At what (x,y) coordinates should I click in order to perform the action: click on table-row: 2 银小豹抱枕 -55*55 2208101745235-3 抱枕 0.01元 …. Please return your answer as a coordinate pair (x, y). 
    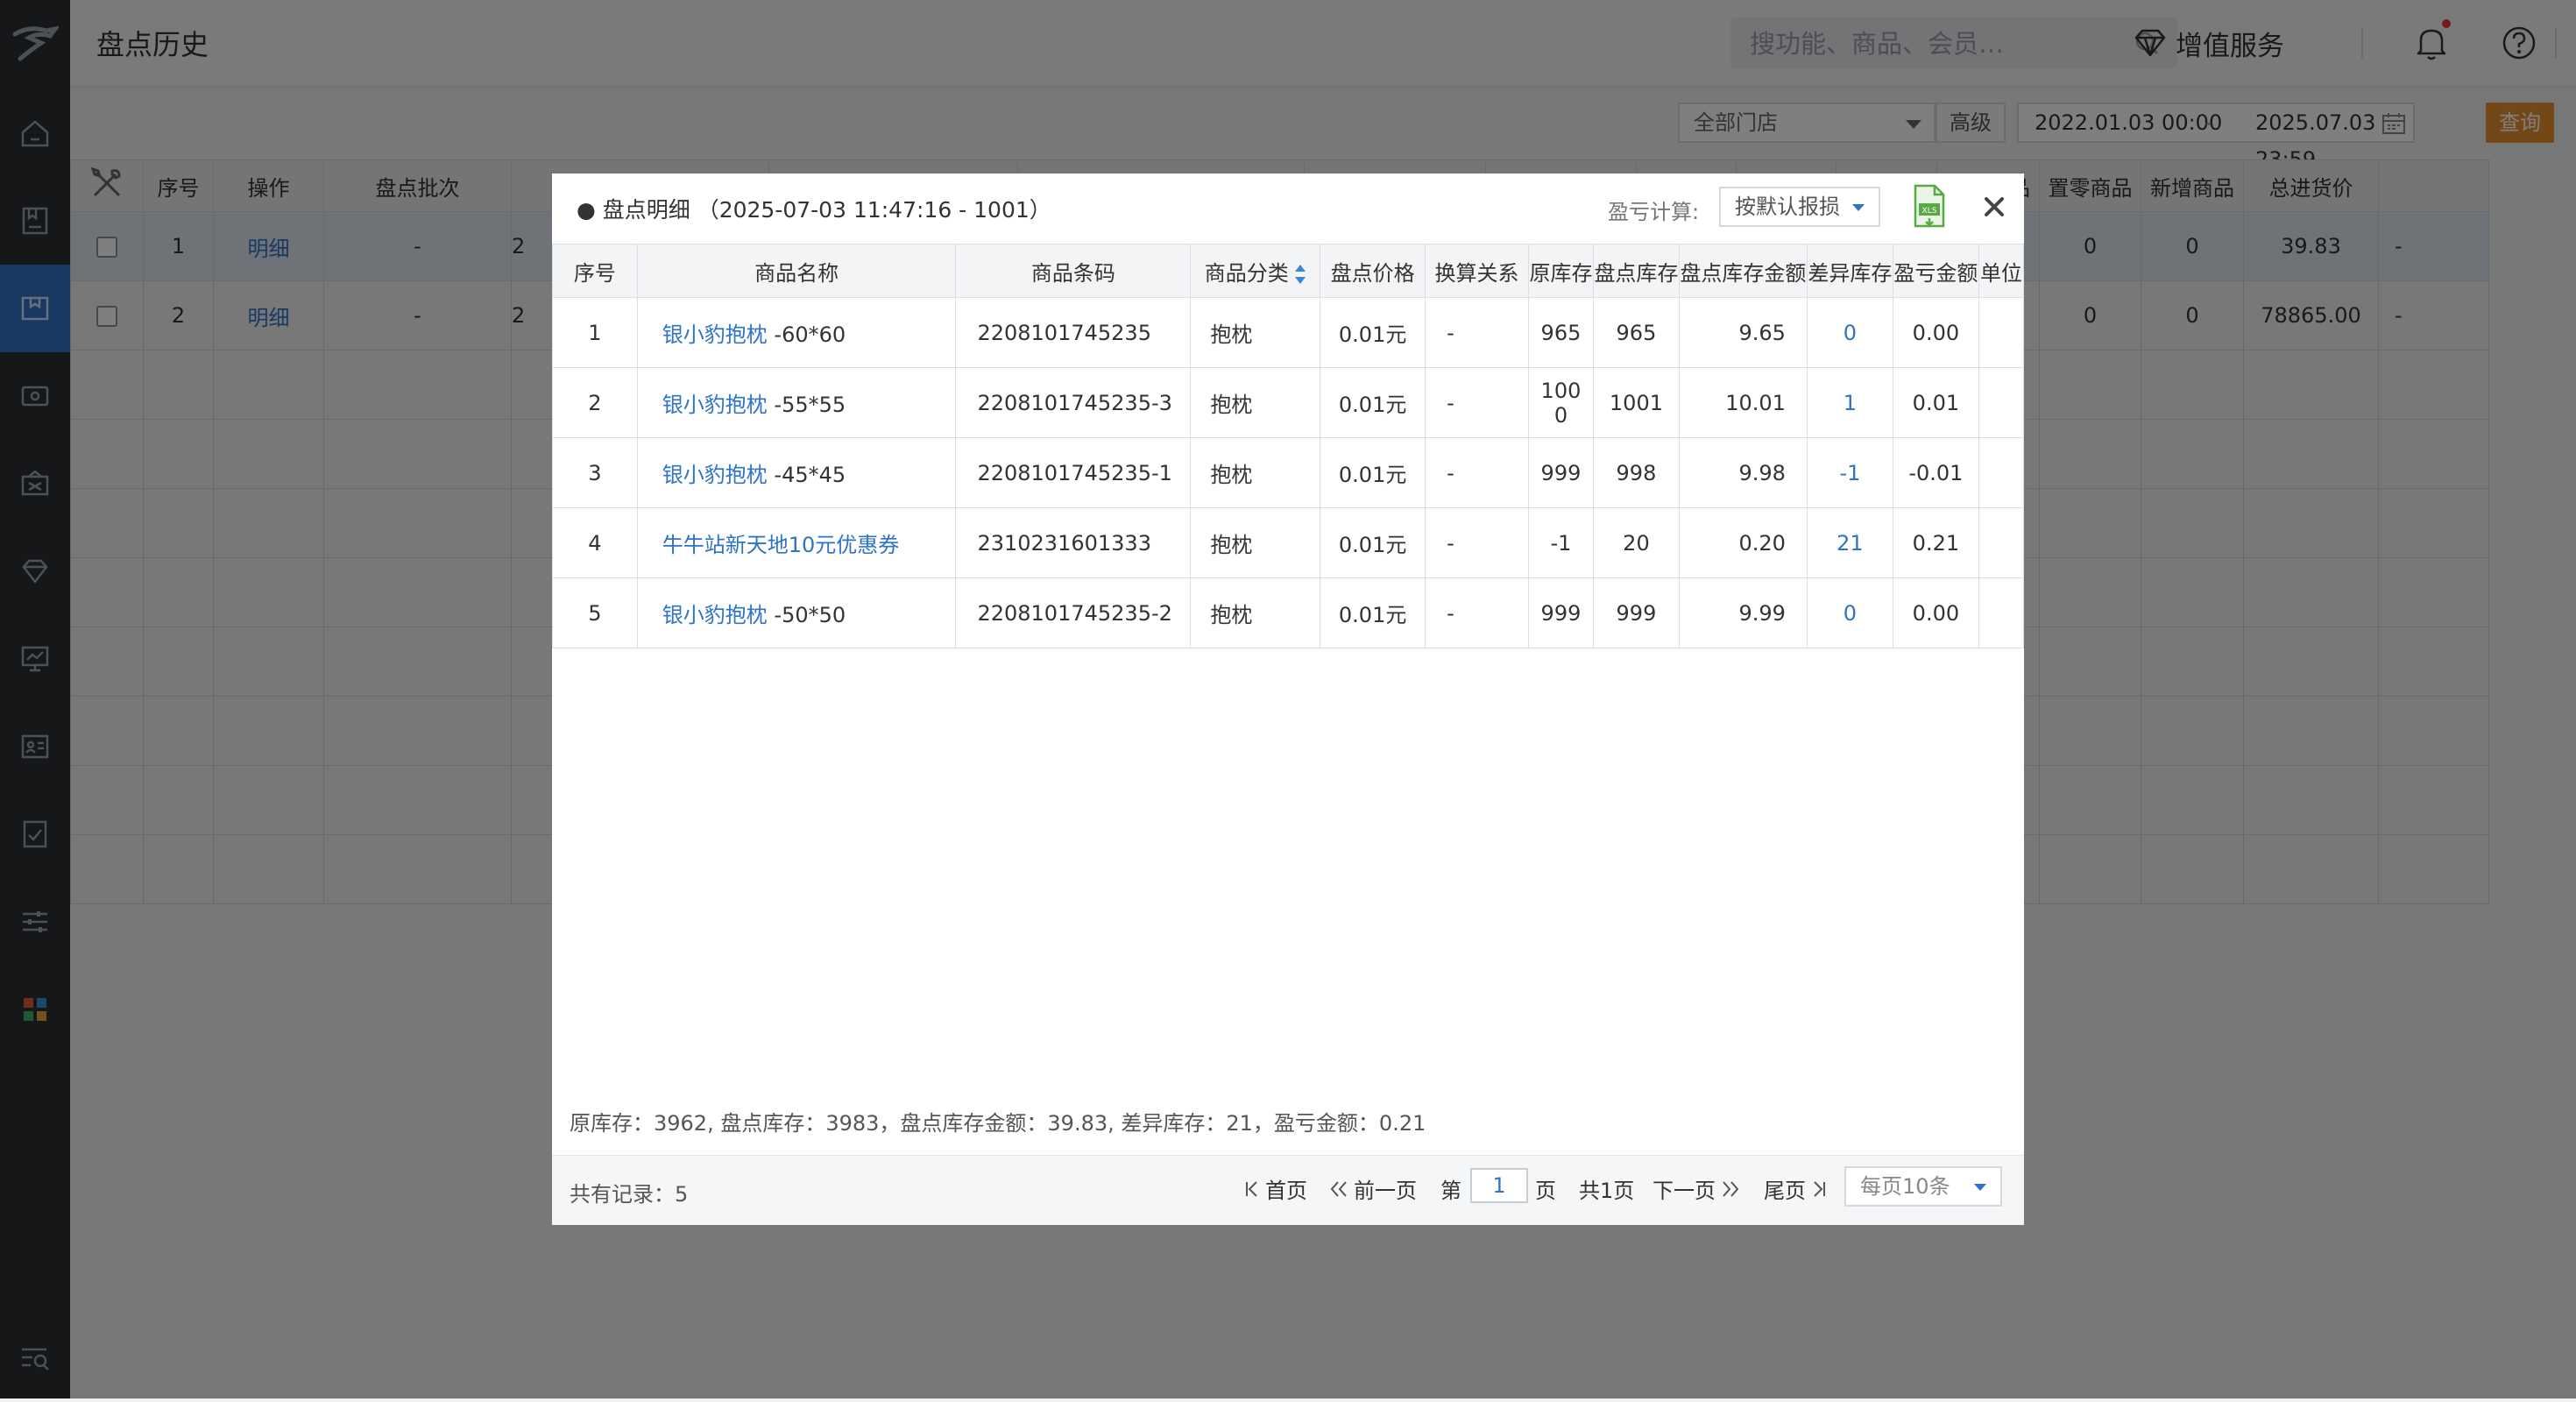
    Looking at the image, I should click on (1288, 402).